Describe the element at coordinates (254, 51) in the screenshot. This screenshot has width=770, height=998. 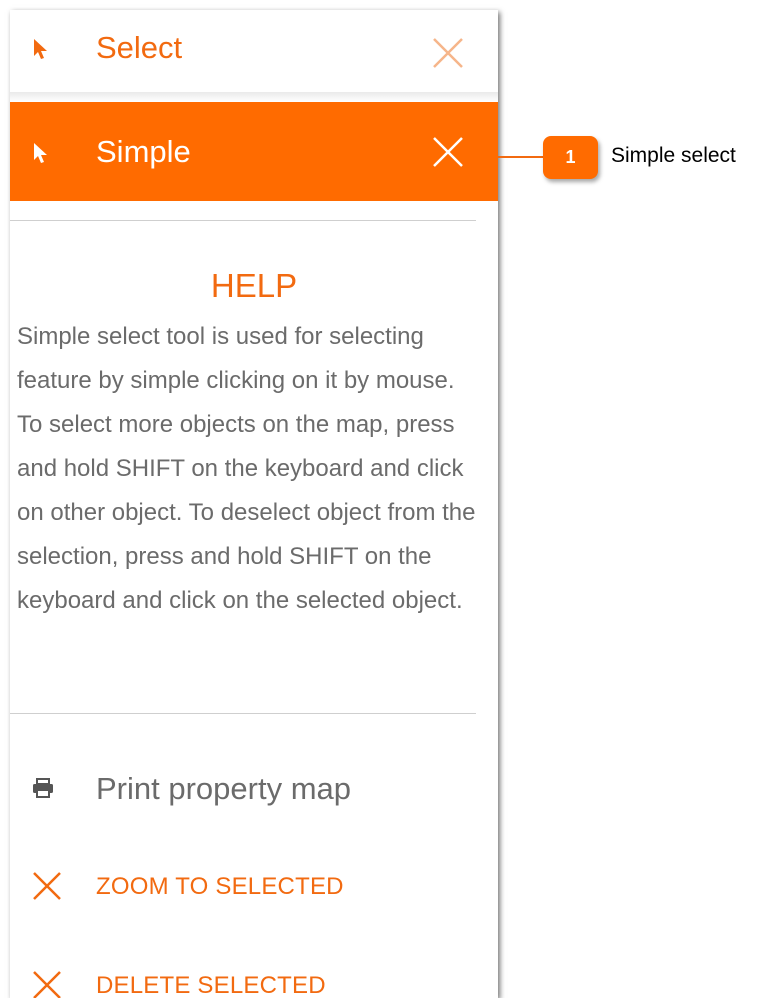
I see `select-header-row: Select` at that location.